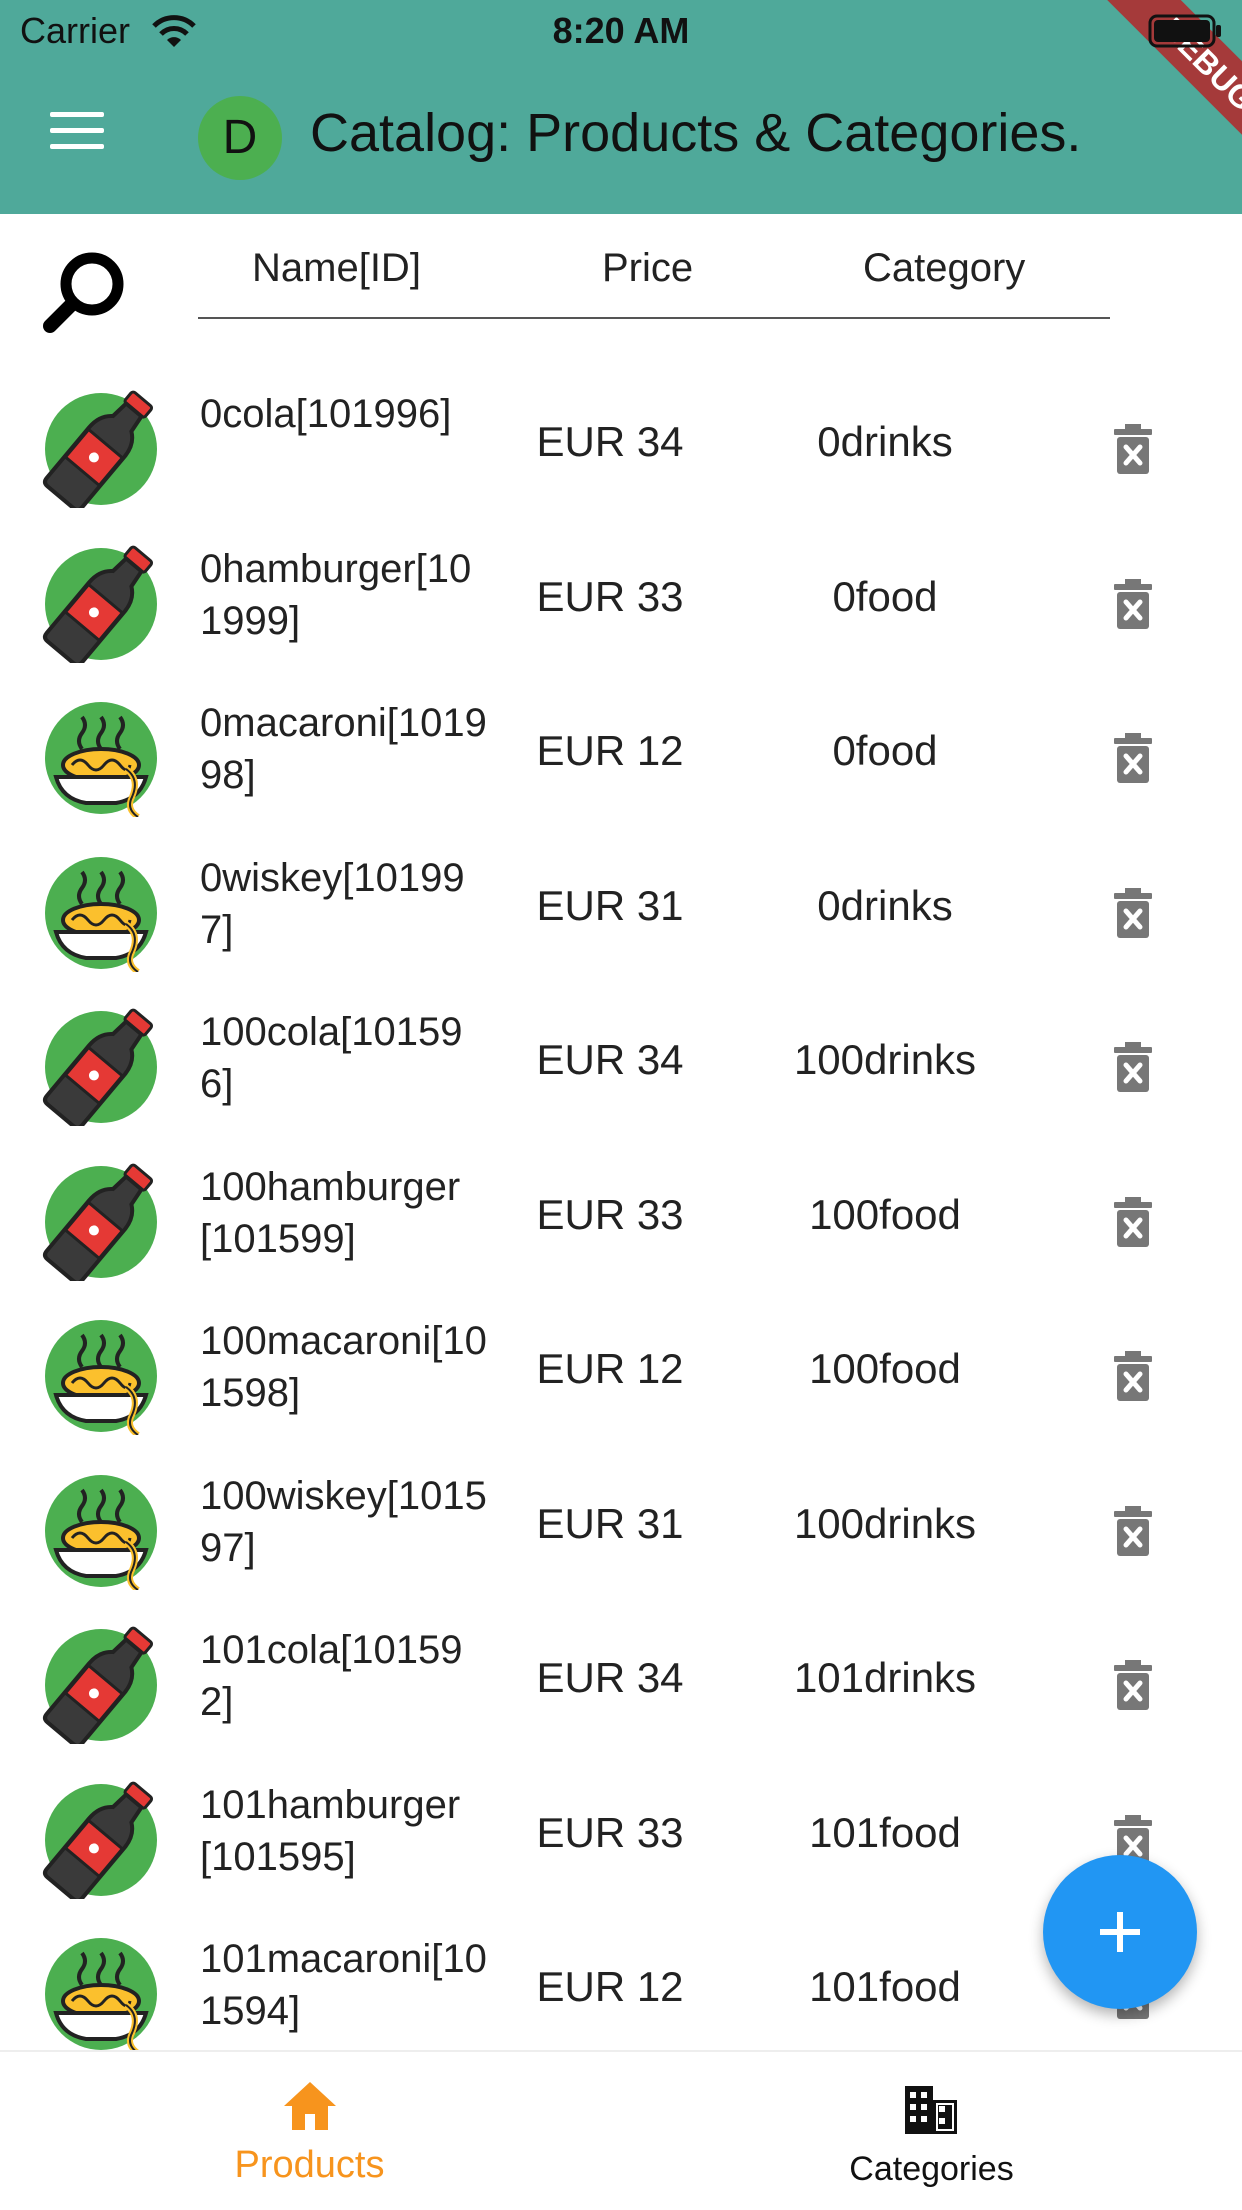 Image resolution: width=1242 pixels, height=2210 pixels. I want to click on menu-icon, so click(77, 137).